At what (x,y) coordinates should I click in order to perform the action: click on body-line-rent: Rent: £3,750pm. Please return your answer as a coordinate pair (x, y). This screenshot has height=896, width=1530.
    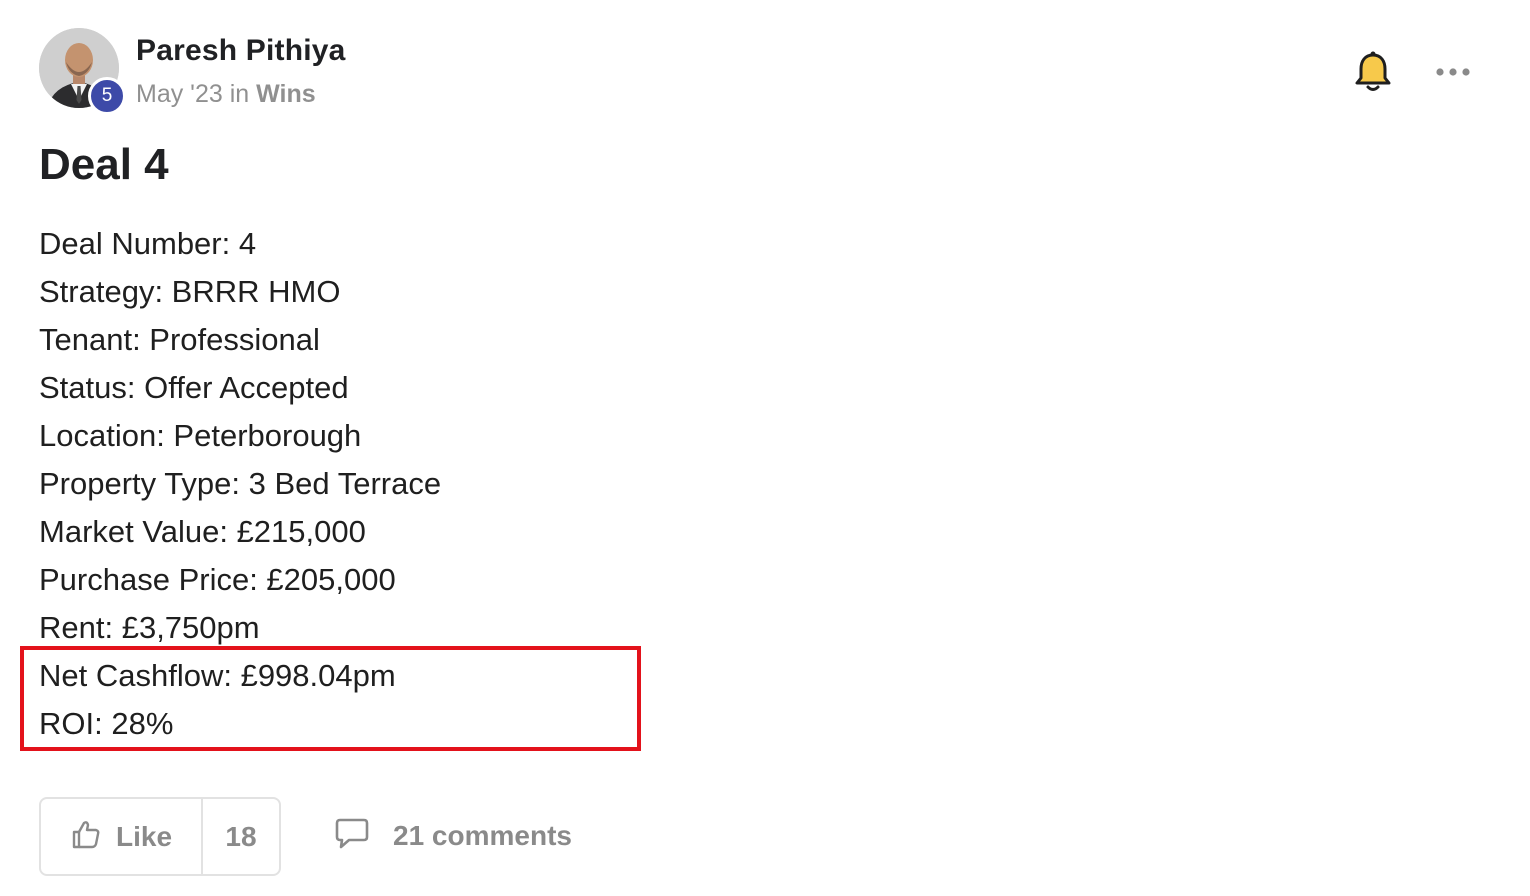
    Looking at the image, I should click on (149, 627).